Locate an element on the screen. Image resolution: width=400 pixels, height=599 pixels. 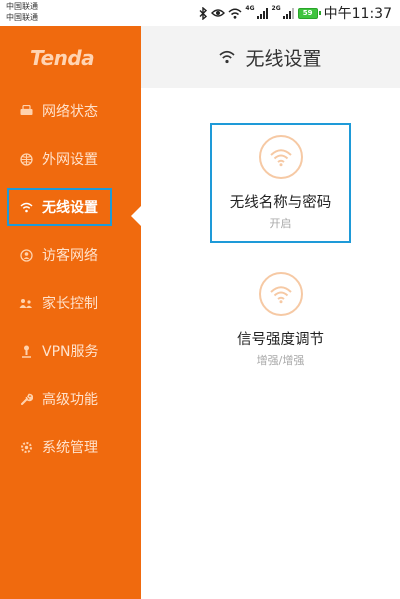
sidebar-item-wan-settings: 外网设置 is located at coordinates (70, 159).